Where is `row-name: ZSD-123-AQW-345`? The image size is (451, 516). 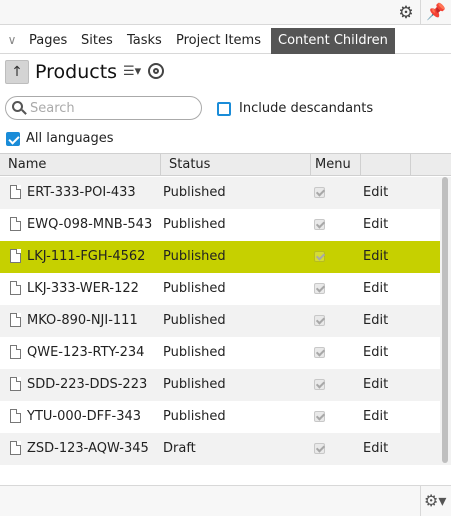
row-name: ZSD-123-AQW-345 is located at coordinates (88, 449).